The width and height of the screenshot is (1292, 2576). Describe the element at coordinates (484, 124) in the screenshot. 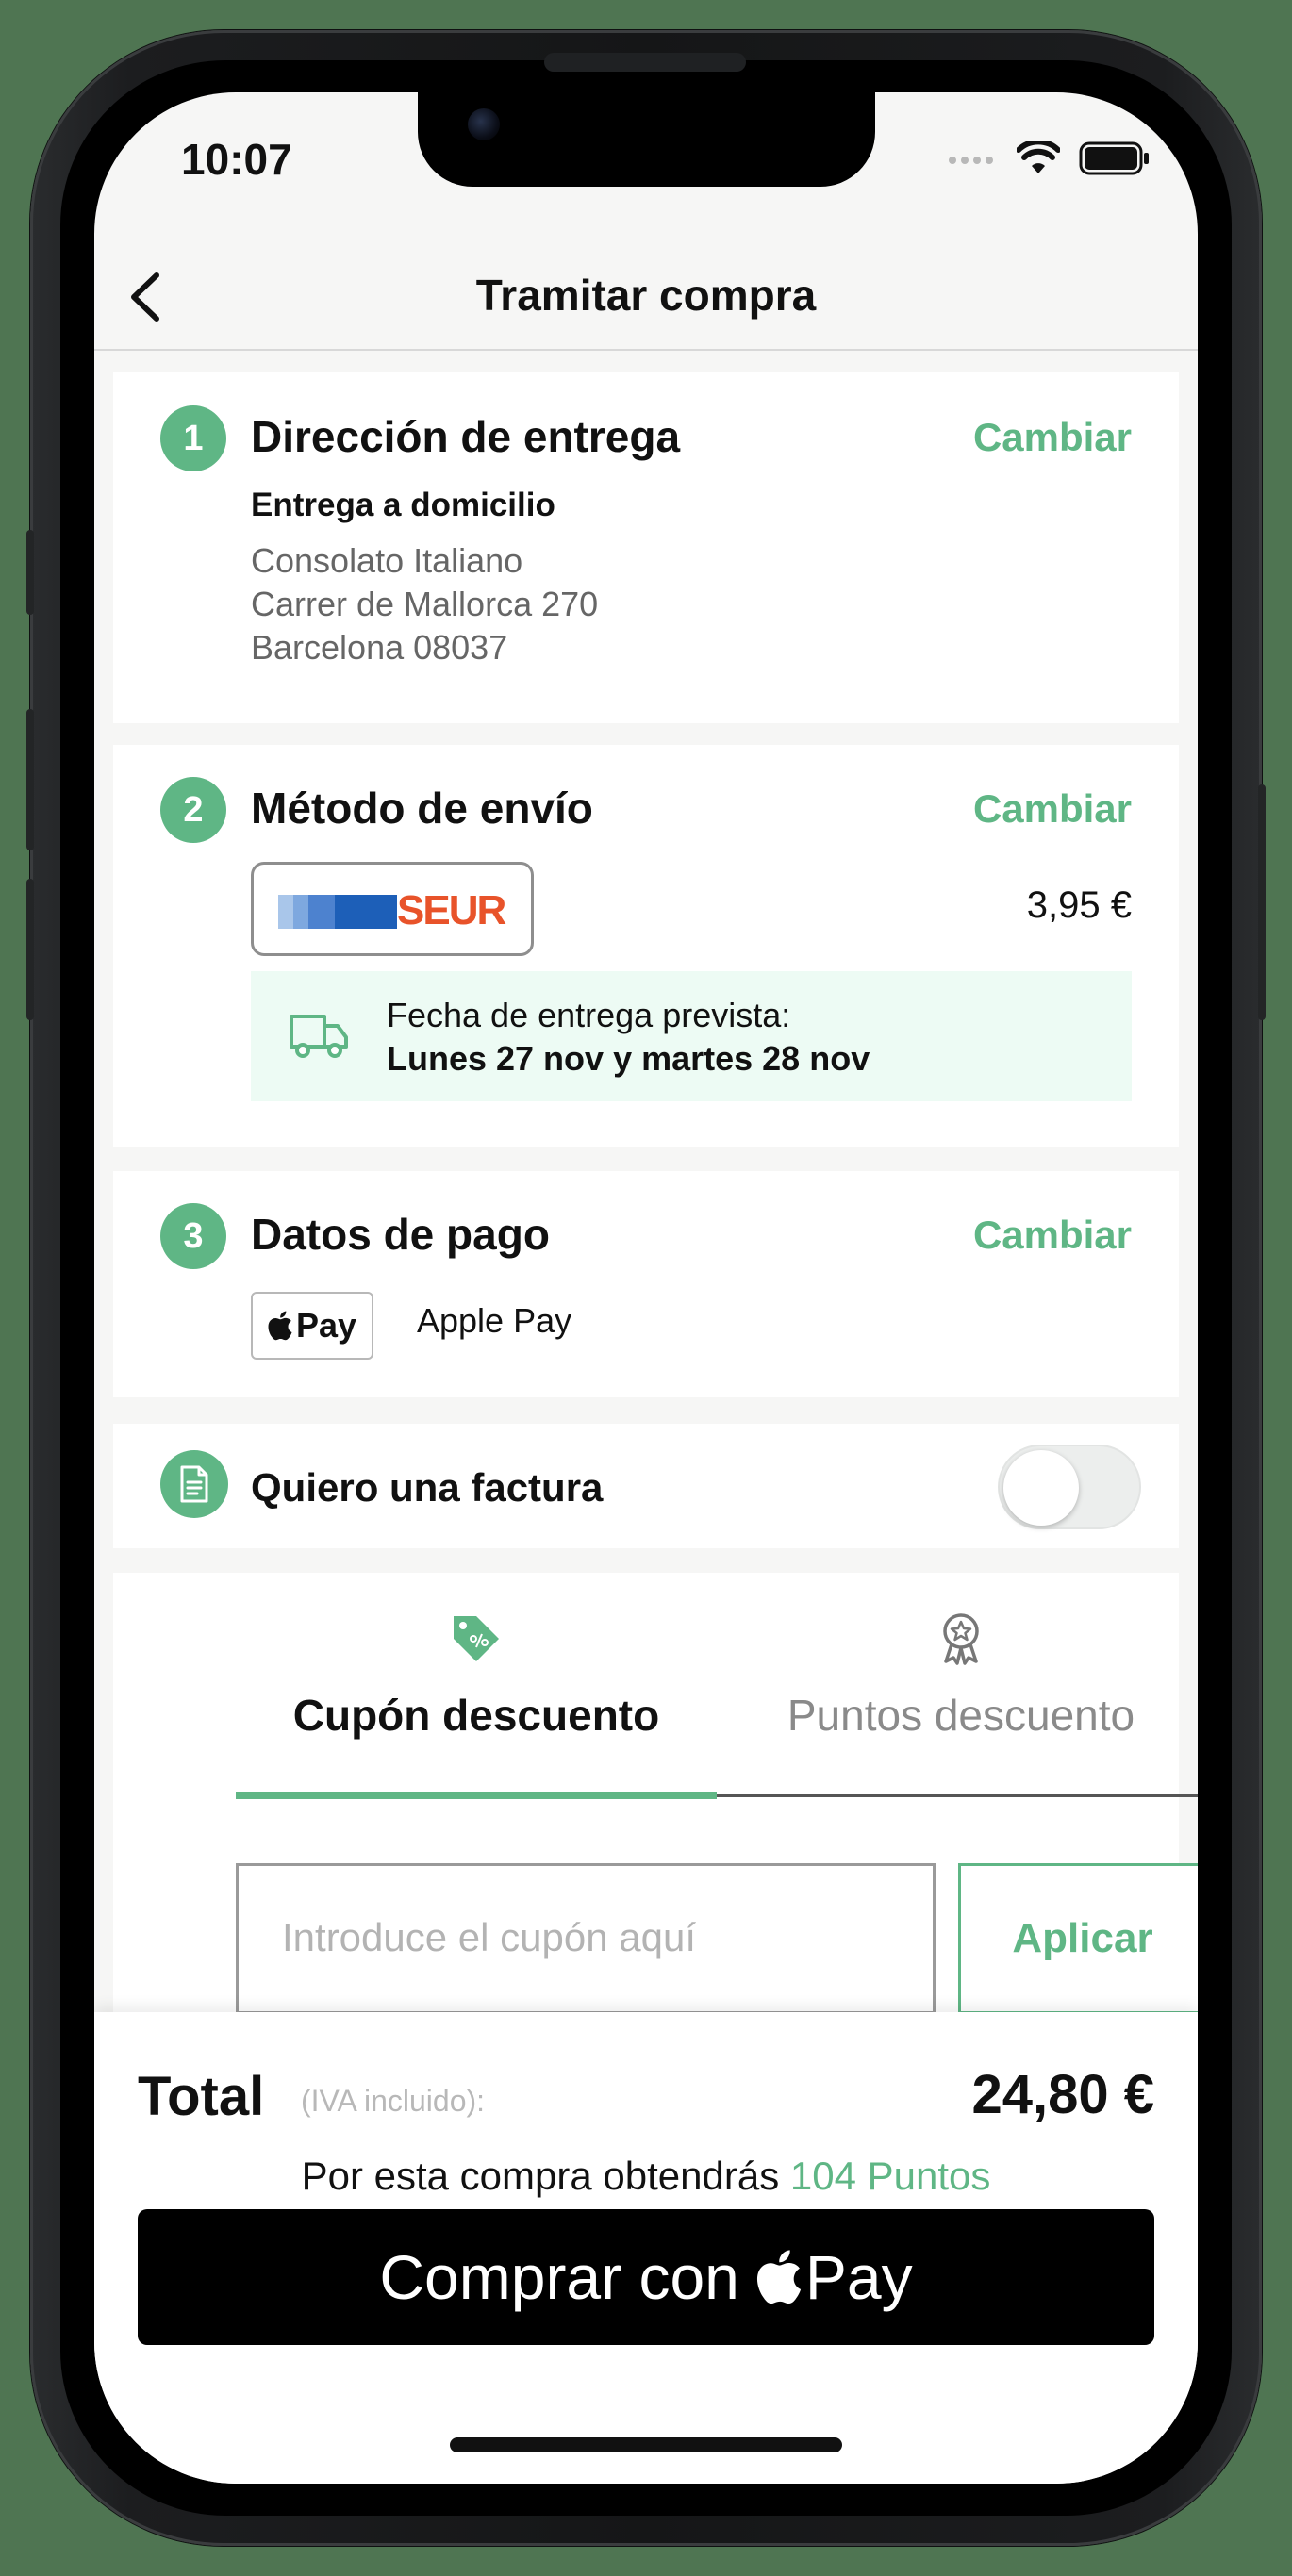

I see `front-camera` at that location.